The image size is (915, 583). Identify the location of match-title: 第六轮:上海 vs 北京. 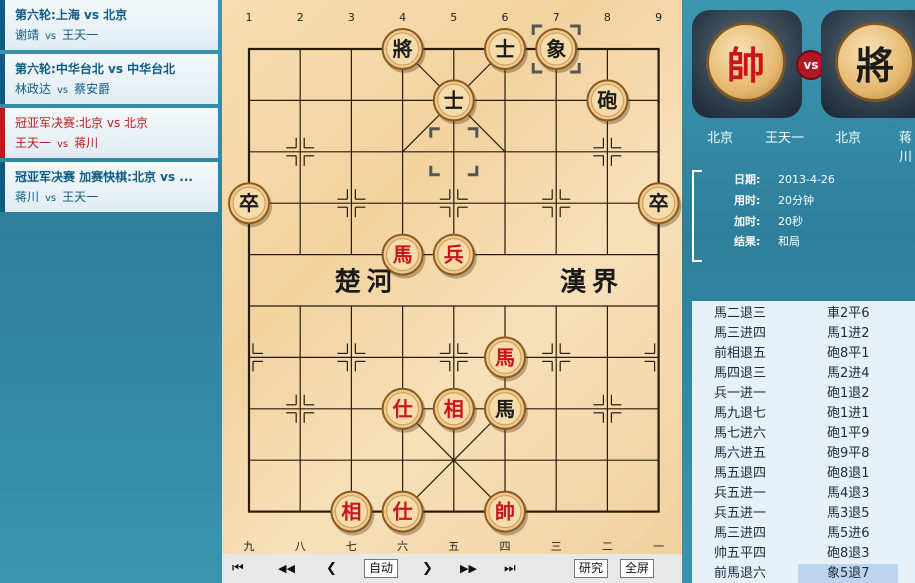
(114, 15).